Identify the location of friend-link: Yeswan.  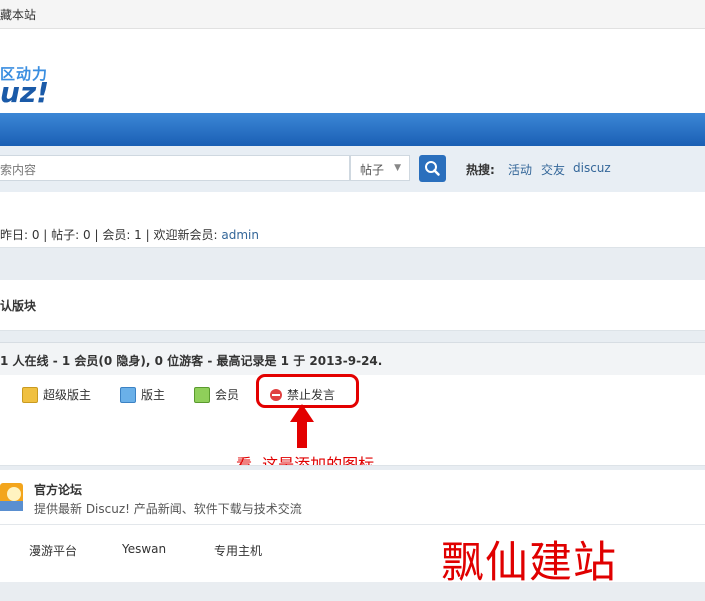
(144, 549).